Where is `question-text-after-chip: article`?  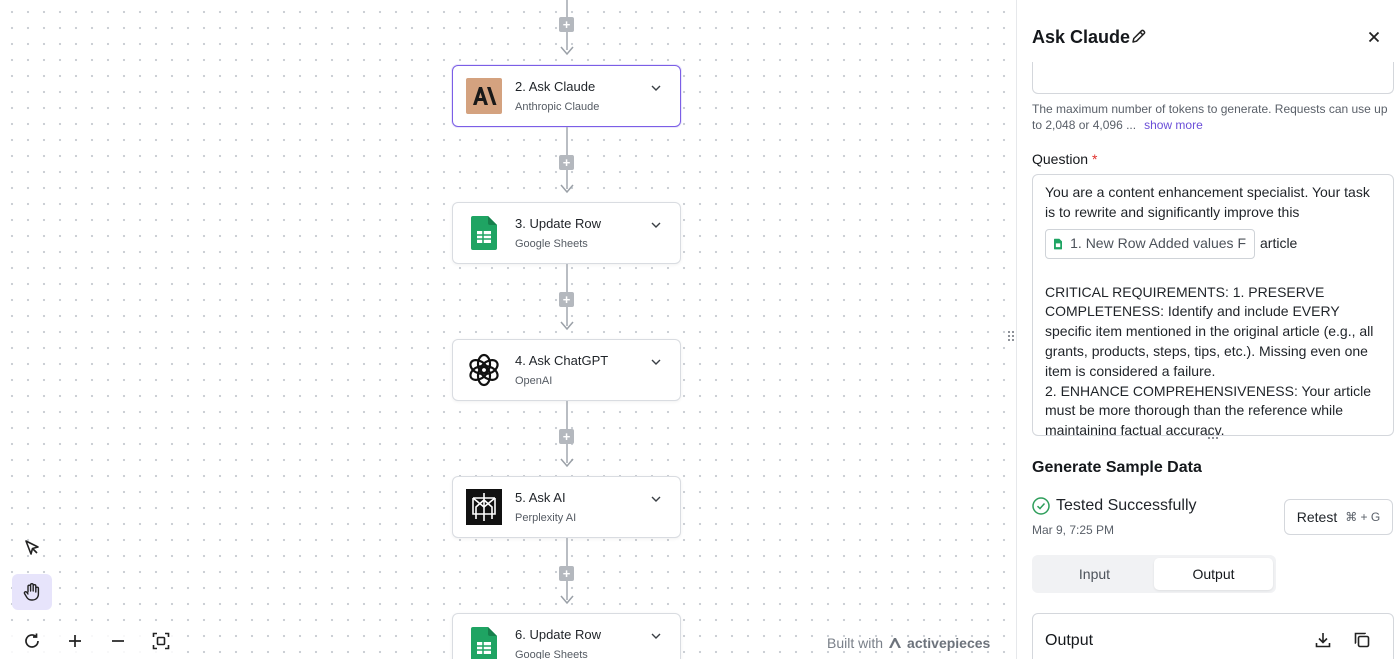
question-text-after-chip: article is located at coordinates (1279, 242).